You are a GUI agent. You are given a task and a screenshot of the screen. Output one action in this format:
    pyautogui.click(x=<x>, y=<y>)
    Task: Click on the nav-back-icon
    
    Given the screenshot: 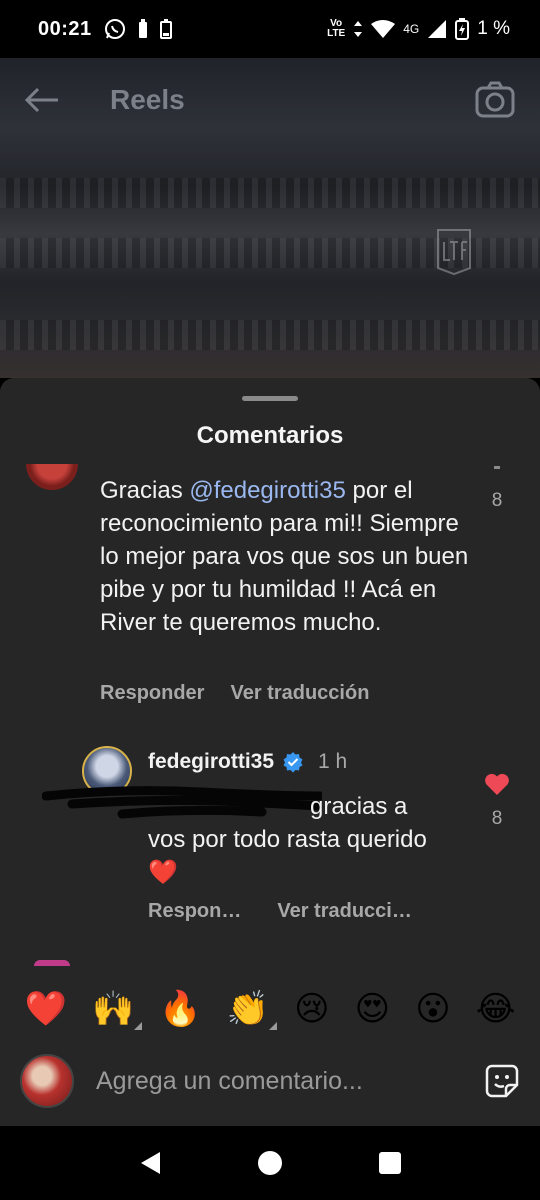 What is the action you would take?
    pyautogui.click(x=150, y=1163)
    